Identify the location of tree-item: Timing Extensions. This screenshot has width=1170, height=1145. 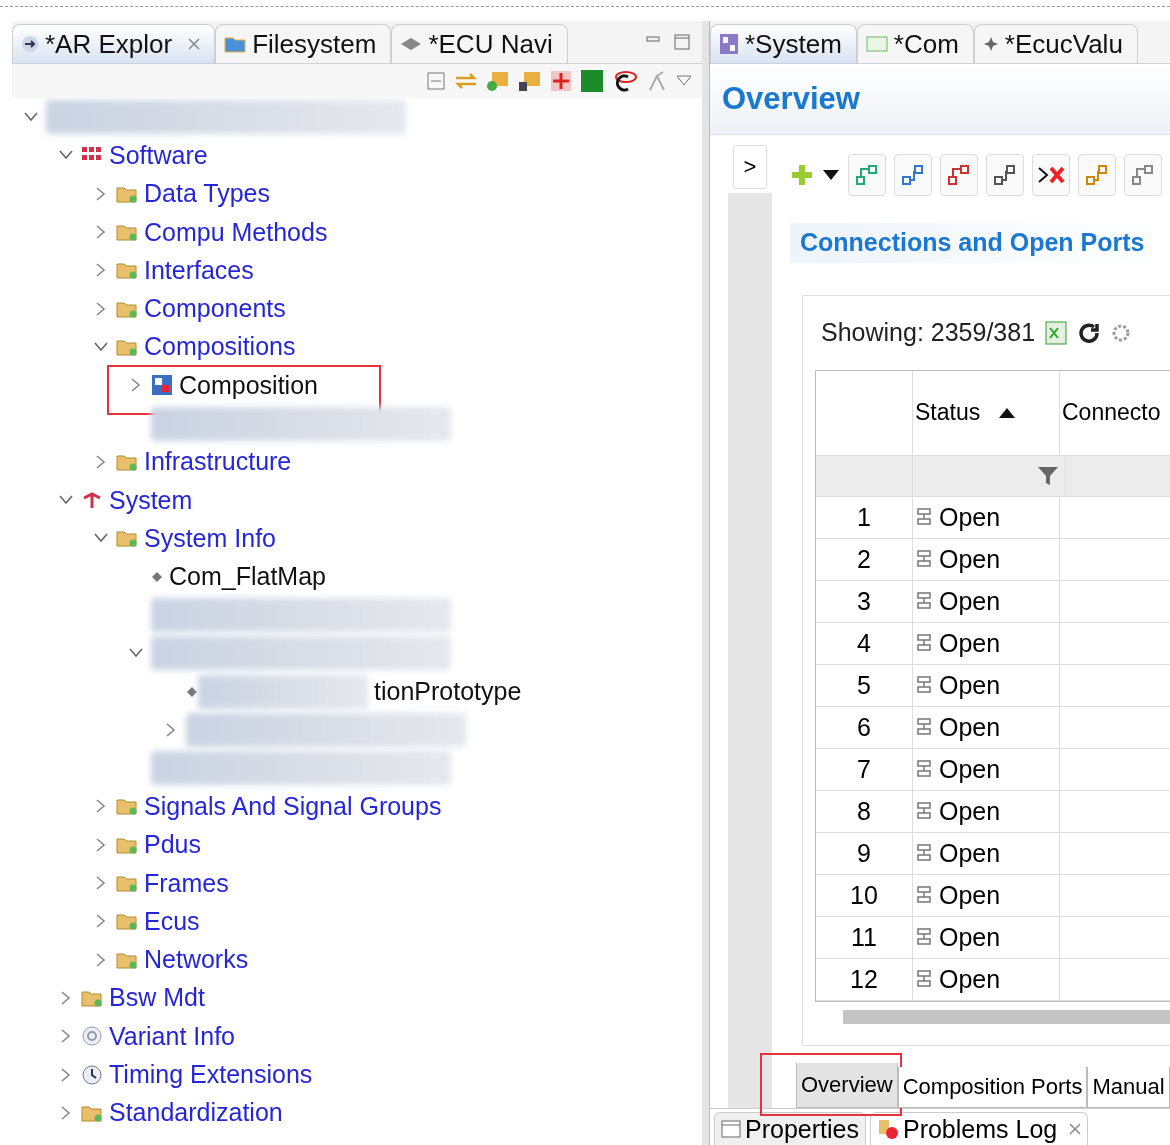
(211, 1075).